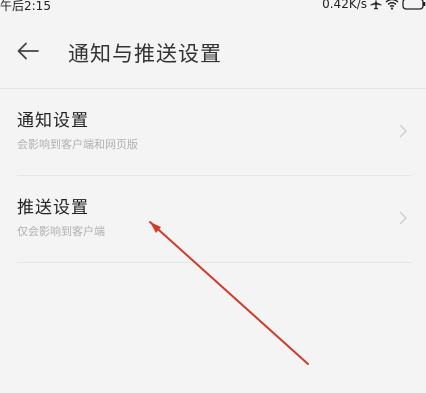 This screenshot has height=393, width=426. Describe the element at coordinates (392, 5) in the screenshot. I see `wifi-icon` at that location.